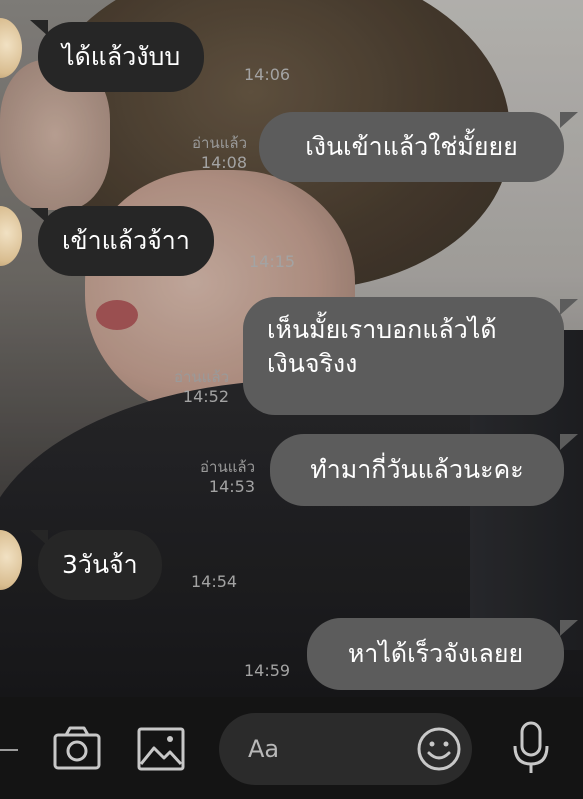  I want to click on message-time: 14:53, so click(231, 486).